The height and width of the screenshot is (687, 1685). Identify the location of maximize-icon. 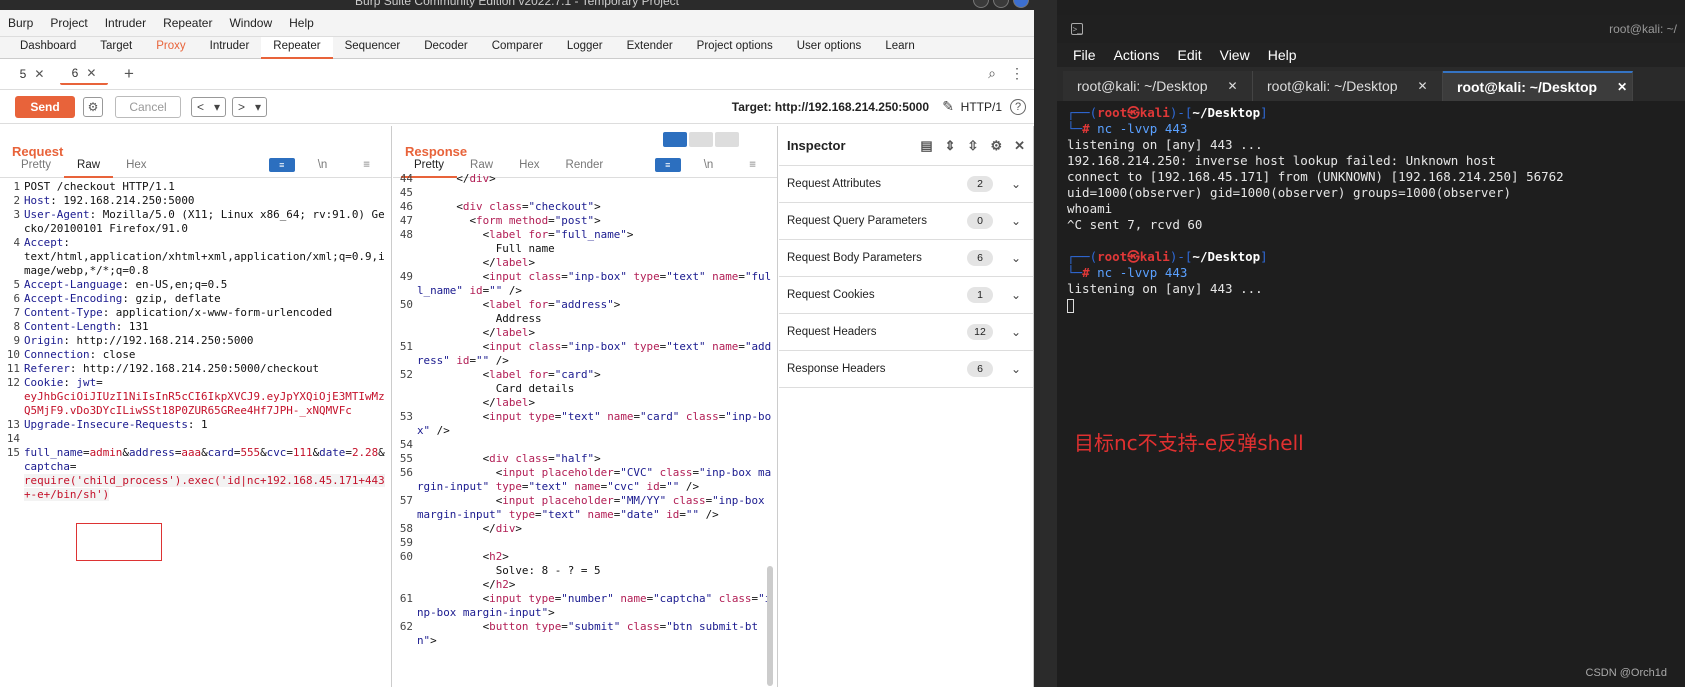
(1001, 4).